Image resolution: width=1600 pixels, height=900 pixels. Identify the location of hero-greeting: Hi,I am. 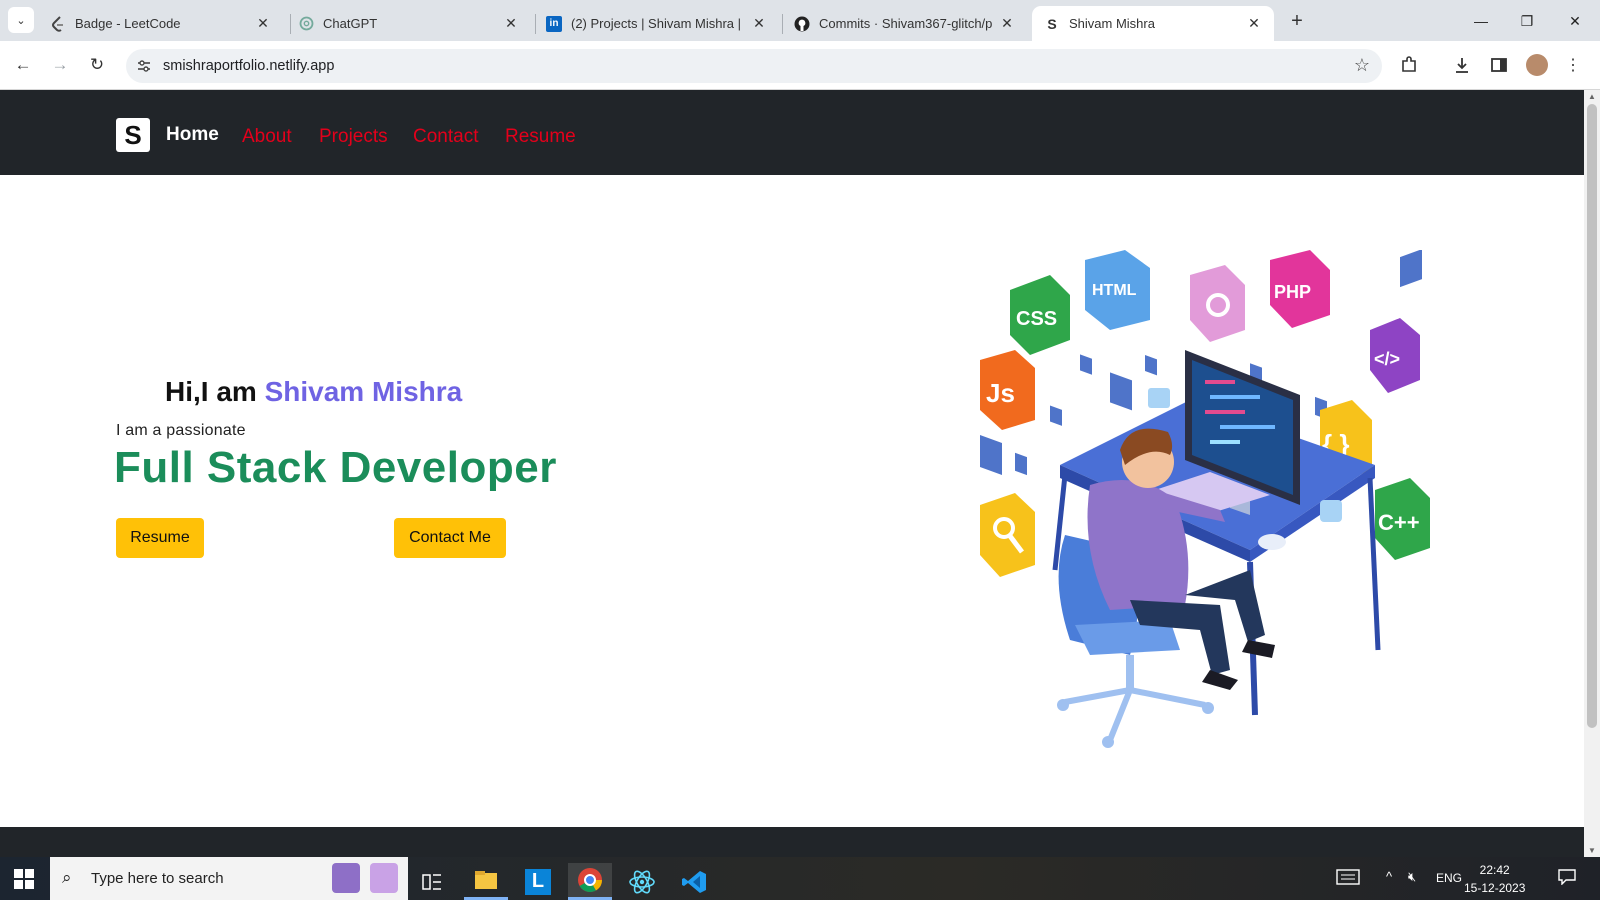
(215, 391).